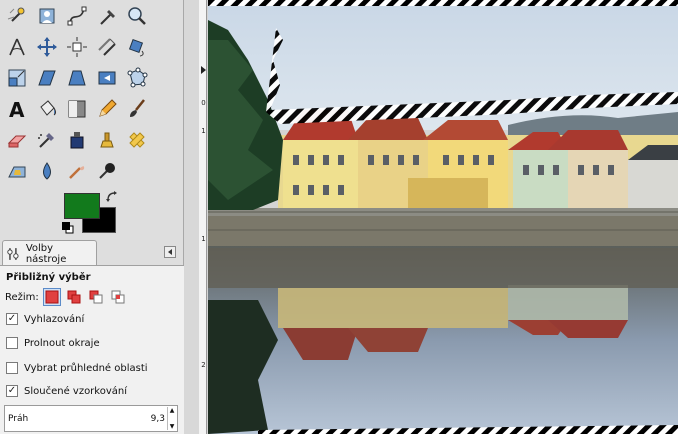  Describe the element at coordinates (12, 368) in the screenshot. I see `select-transparent-checkbox` at that location.